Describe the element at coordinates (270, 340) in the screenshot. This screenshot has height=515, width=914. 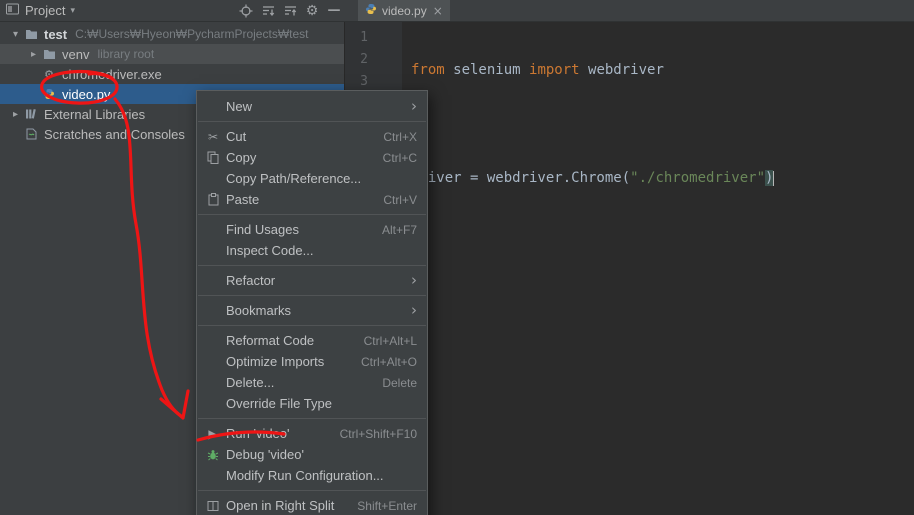
I see `menu-item-label: Reformat Code` at that location.